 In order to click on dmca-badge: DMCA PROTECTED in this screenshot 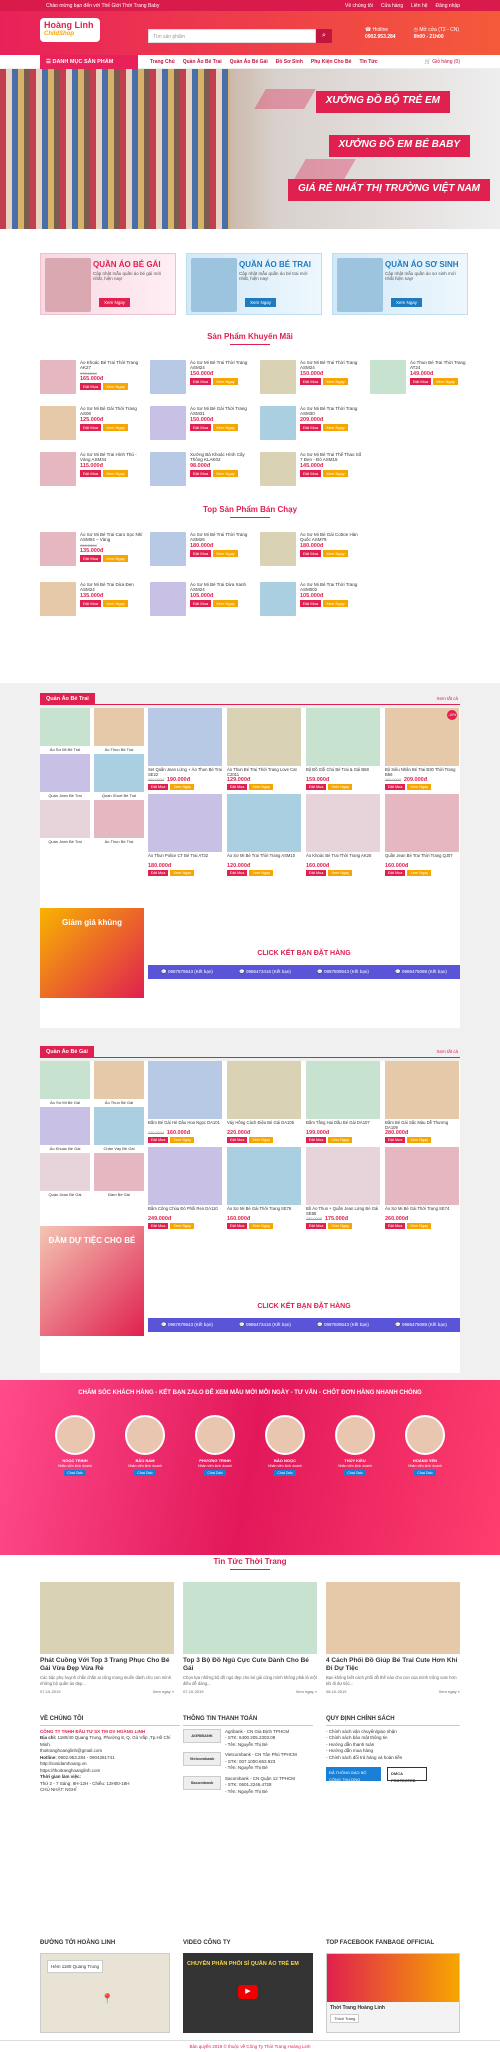, I will do `click(407, 1775)`.